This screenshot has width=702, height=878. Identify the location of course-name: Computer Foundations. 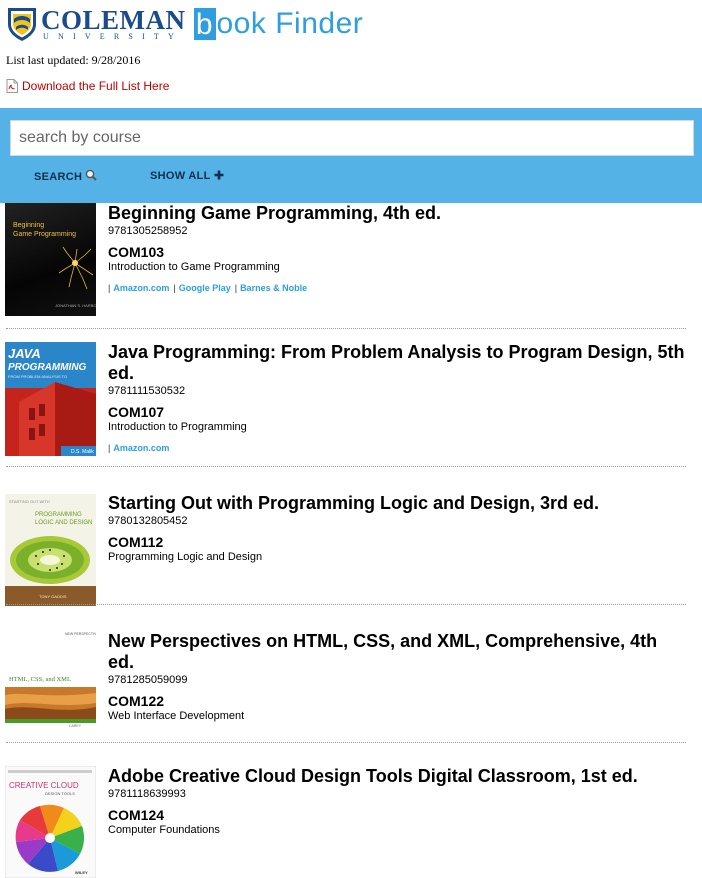
(164, 830).